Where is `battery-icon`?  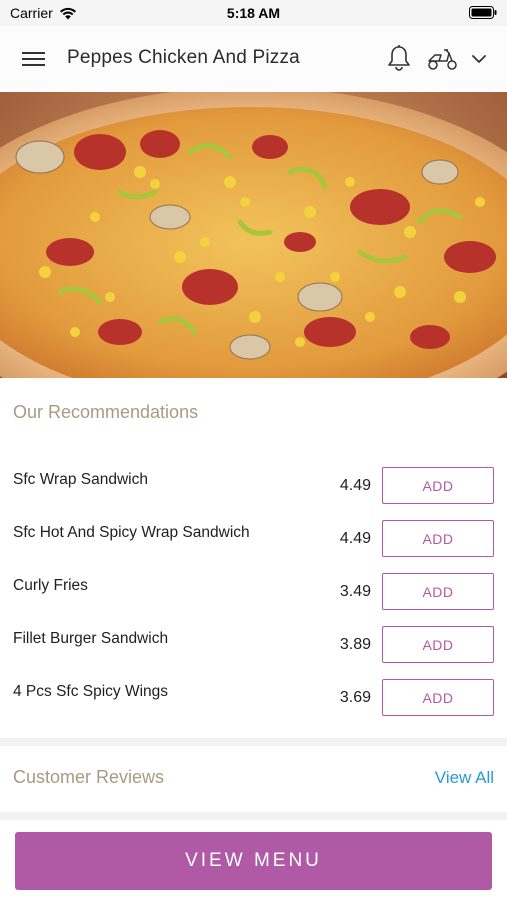
battery-icon is located at coordinates (483, 12).